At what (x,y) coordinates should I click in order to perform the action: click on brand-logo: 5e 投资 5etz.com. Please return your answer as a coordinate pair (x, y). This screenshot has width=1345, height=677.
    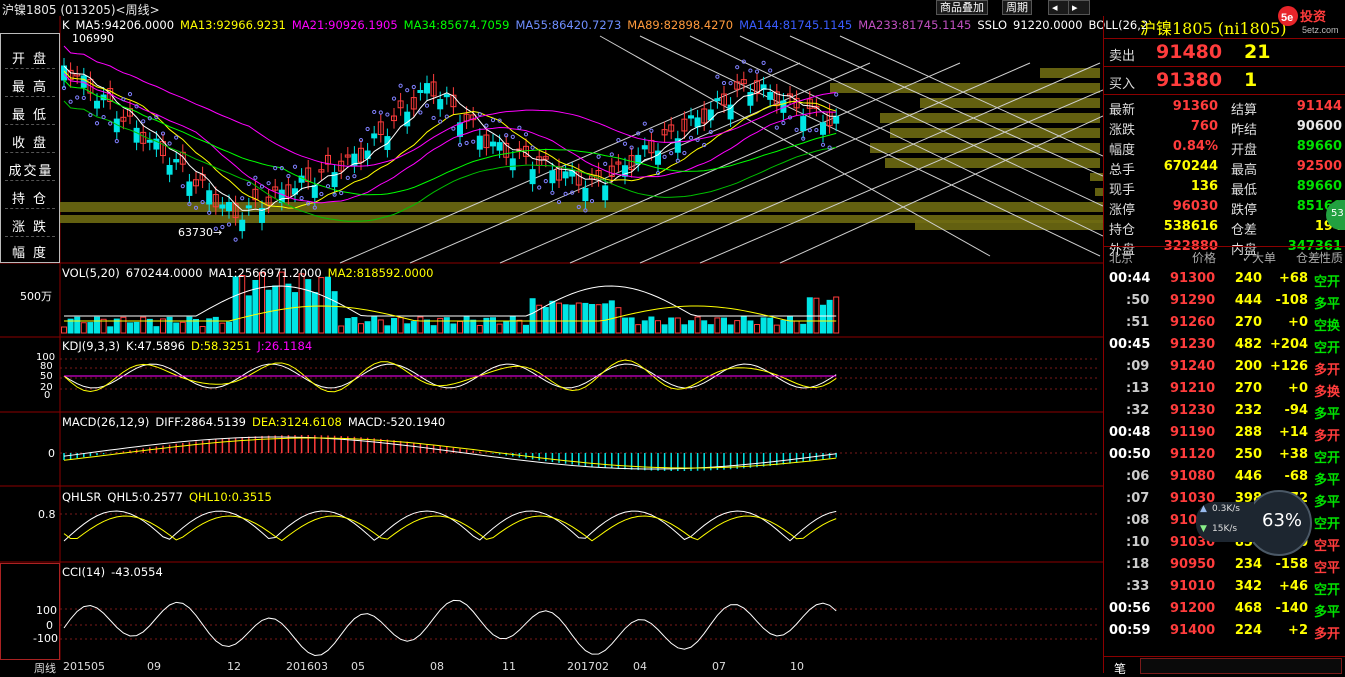
    Looking at the image, I should click on (1309, 19).